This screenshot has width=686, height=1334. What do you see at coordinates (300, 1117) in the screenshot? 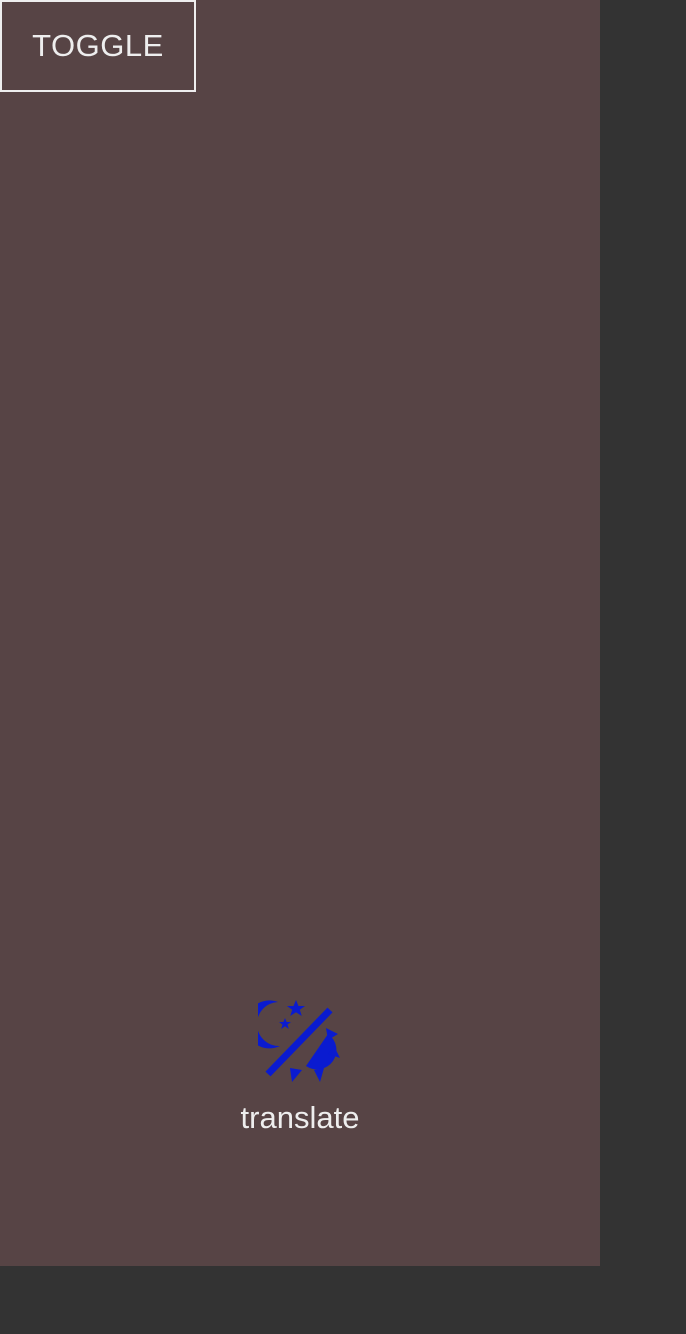
I see `caption-text: translate` at bounding box center [300, 1117].